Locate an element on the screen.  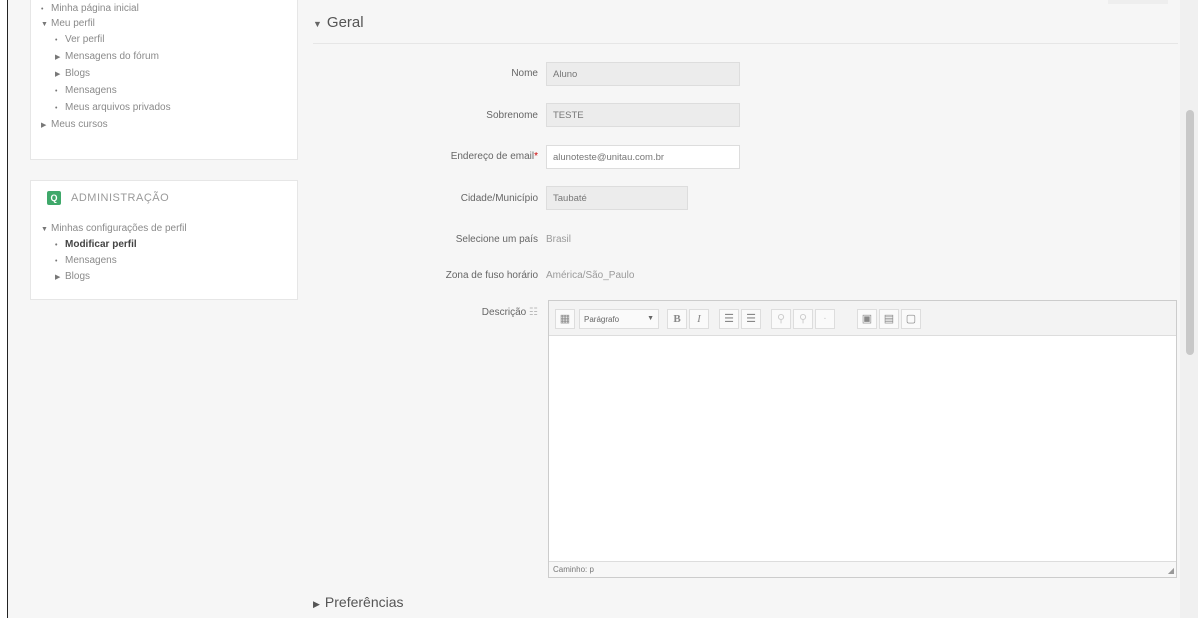
toolbar-toggle-icon: ▦ is located at coordinates (565, 319).